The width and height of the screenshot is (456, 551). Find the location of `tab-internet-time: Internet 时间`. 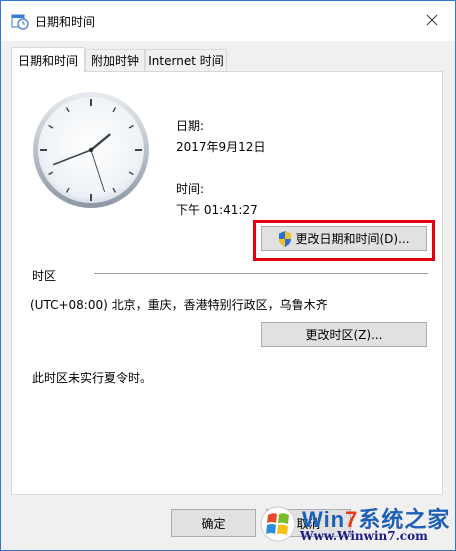

tab-internet-time: Internet 时间 is located at coordinates (186, 60).